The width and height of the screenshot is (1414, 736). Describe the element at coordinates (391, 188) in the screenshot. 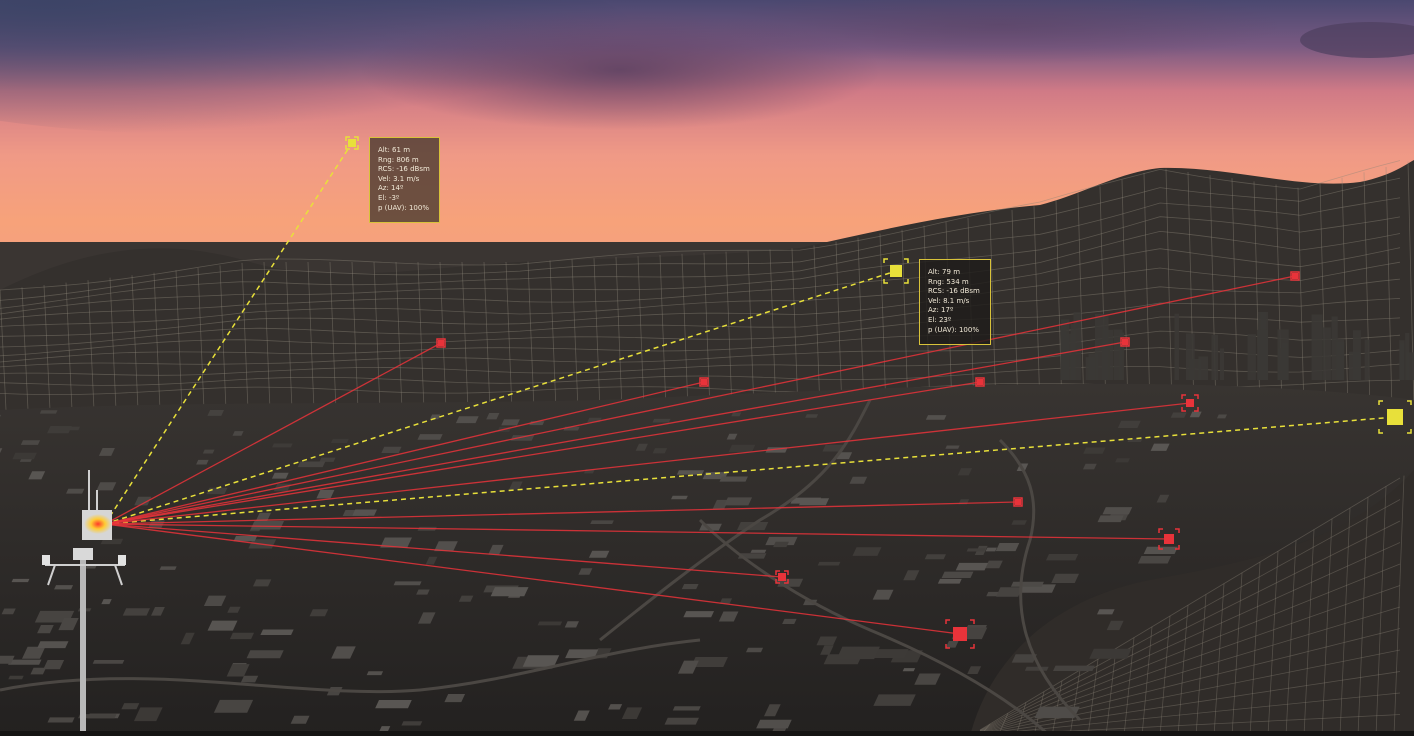

I see `azimuth-readout: Az: 14º` at that location.